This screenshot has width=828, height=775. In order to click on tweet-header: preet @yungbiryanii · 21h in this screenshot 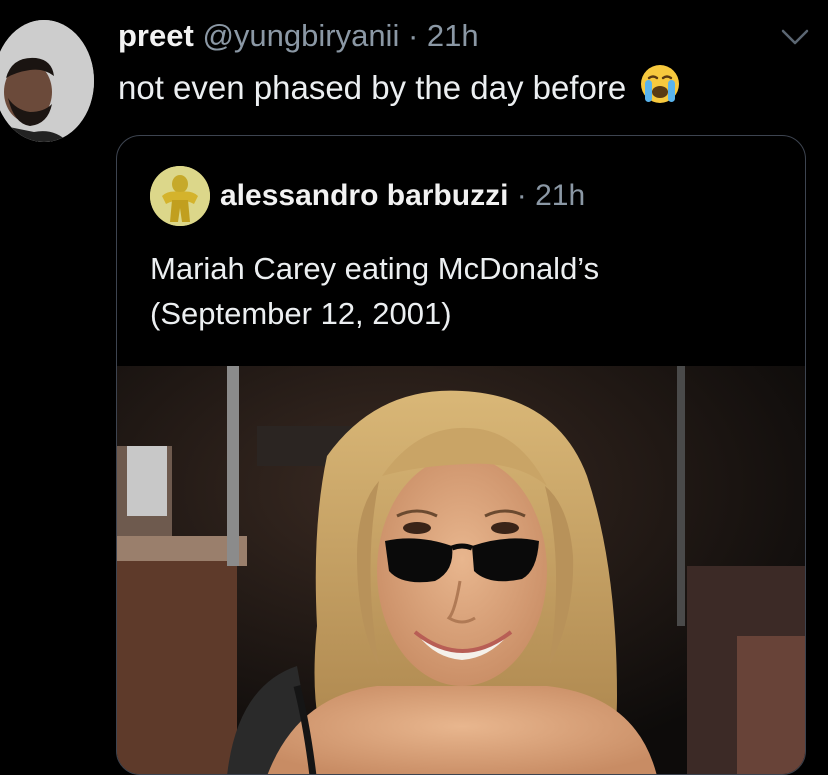, I will do `click(298, 36)`.